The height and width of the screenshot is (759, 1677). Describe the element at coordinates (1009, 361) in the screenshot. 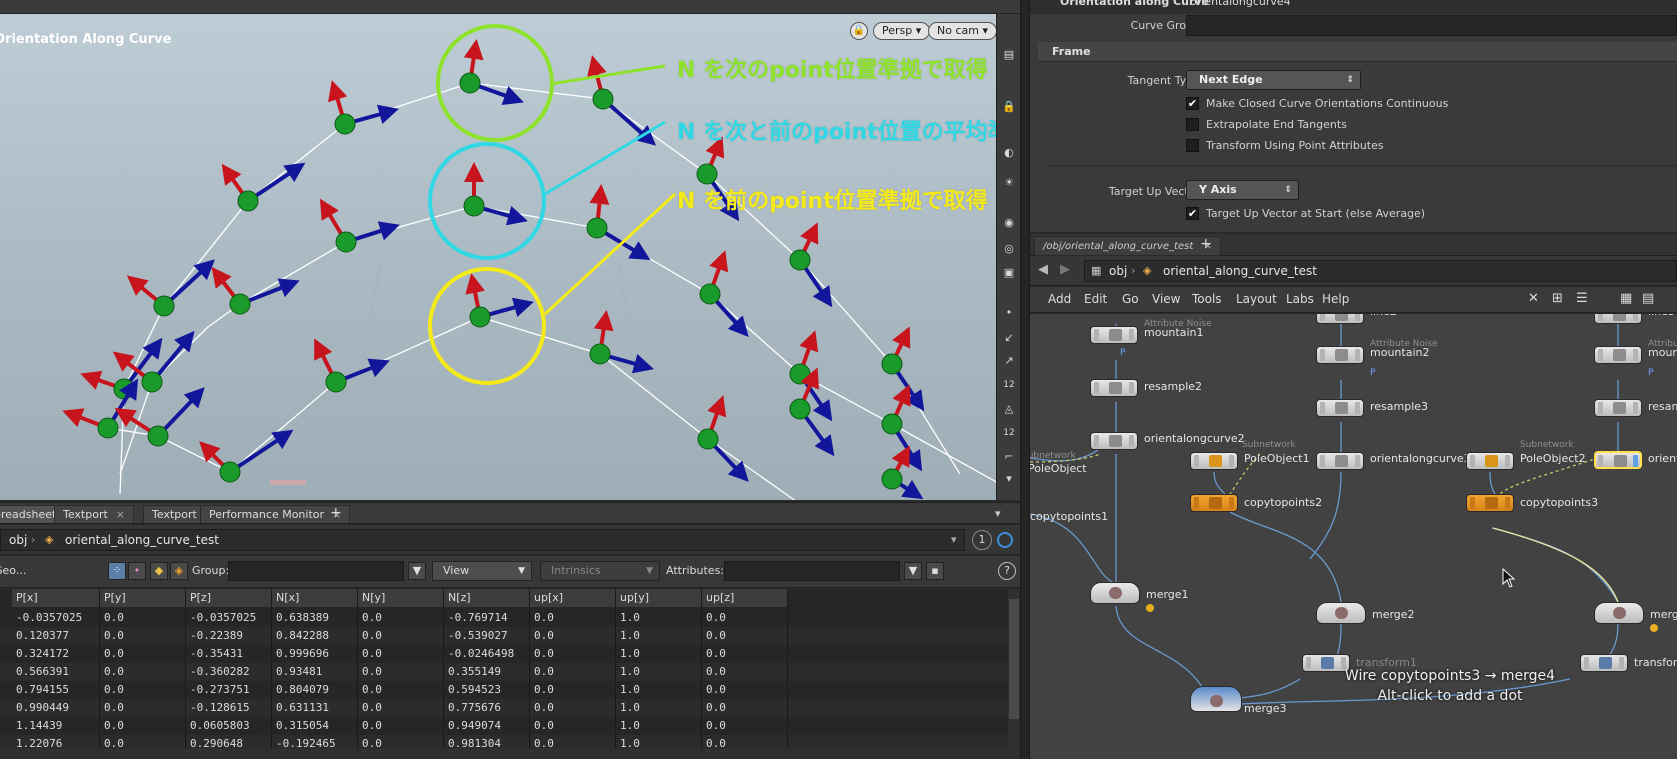

I see `vectors-icon: ↗` at that location.